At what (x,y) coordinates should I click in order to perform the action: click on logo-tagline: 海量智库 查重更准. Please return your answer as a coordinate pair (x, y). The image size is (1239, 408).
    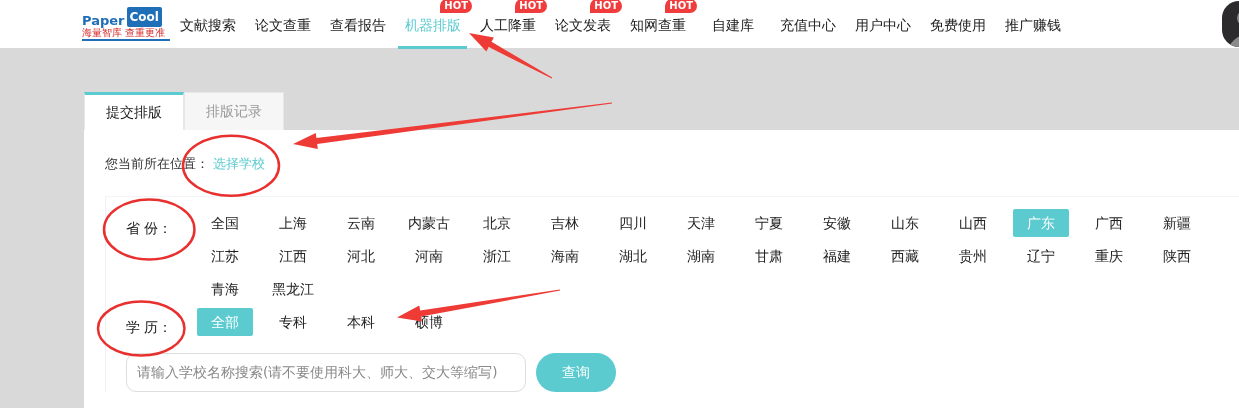
    Looking at the image, I should click on (126, 34).